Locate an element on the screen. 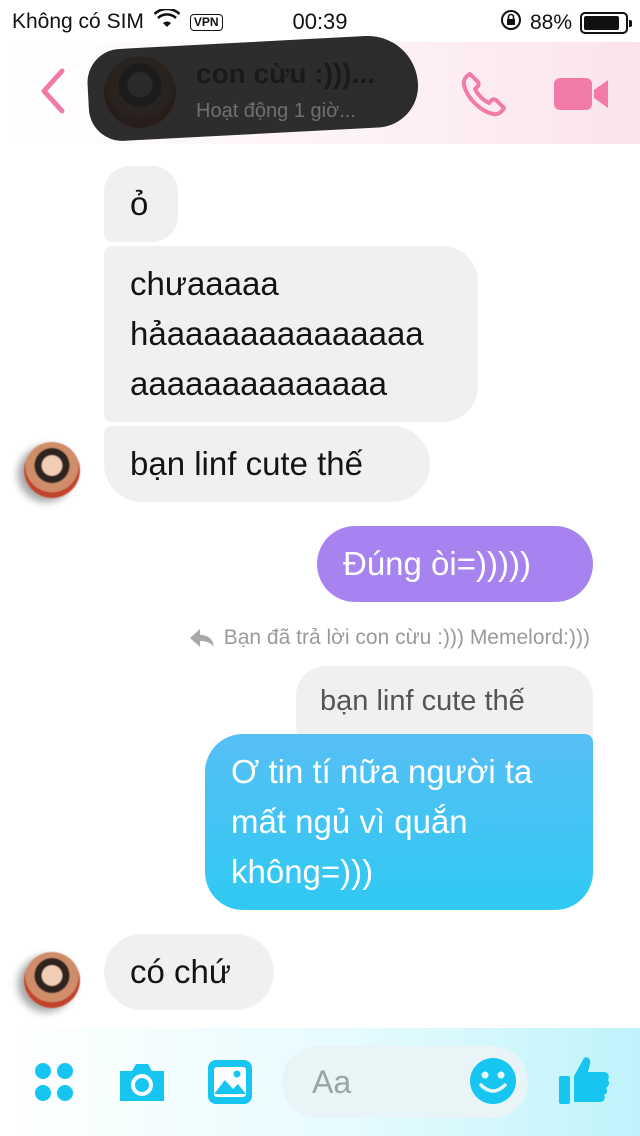 The image size is (640, 1136). status-right: 88% is located at coordinates (566, 23).